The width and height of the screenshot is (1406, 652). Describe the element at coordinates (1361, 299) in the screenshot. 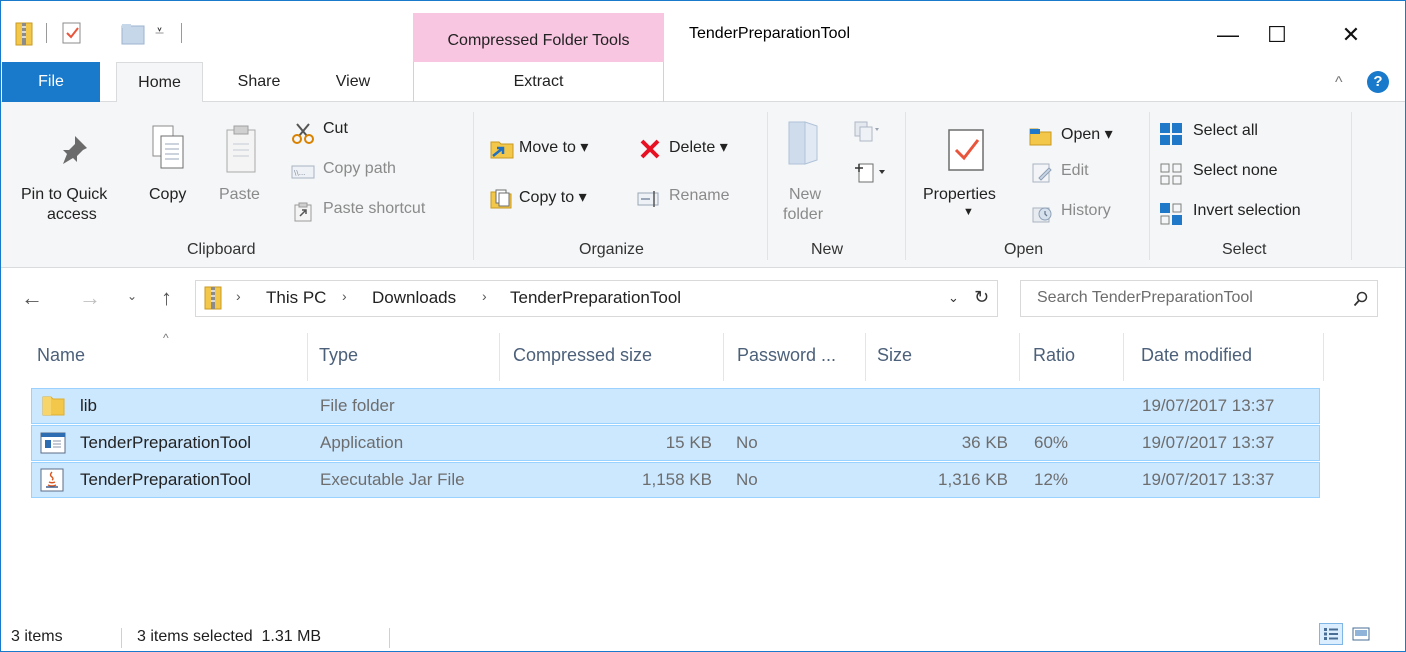

I see `search-icon` at that location.